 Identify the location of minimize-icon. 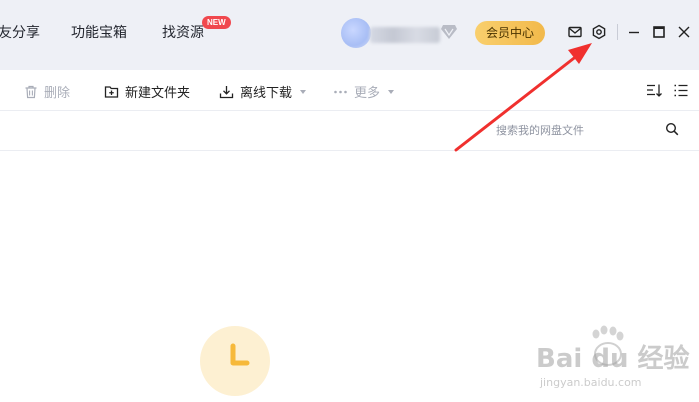
(634, 32).